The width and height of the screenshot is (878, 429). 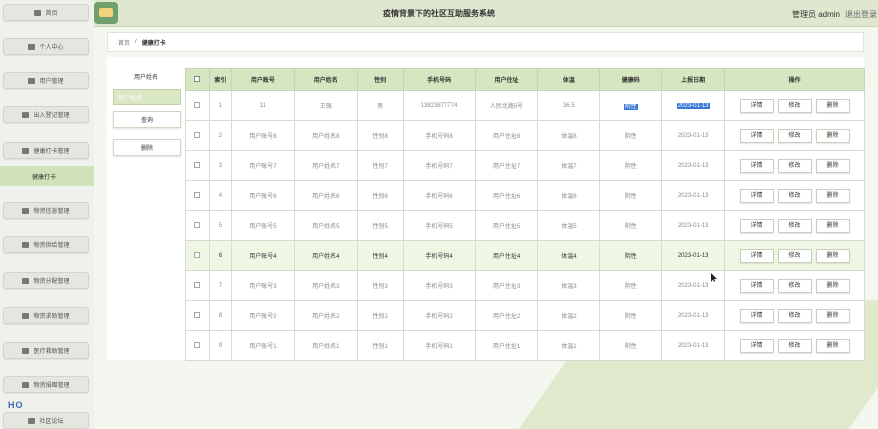 I want to click on breadcrumb-home: 首页, so click(x=124, y=42).